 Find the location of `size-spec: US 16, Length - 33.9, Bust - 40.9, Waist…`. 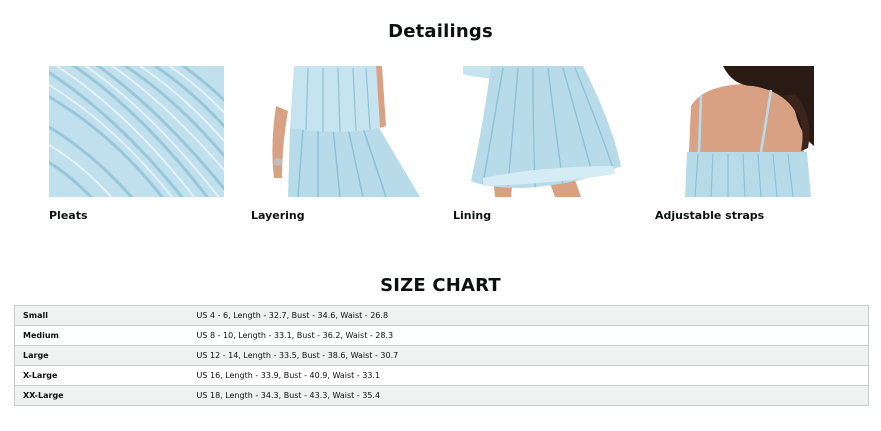

size-spec: US 16, Length - 33.9, Bust - 40.9, Waist… is located at coordinates (528, 375).